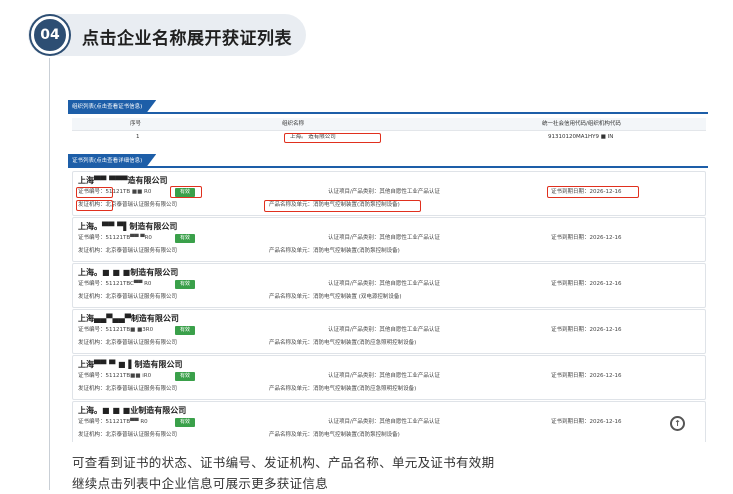 This screenshot has height=494, width=733. What do you see at coordinates (593, 192) in the screenshot?
I see `cert-expiry-highlight` at bounding box center [593, 192].